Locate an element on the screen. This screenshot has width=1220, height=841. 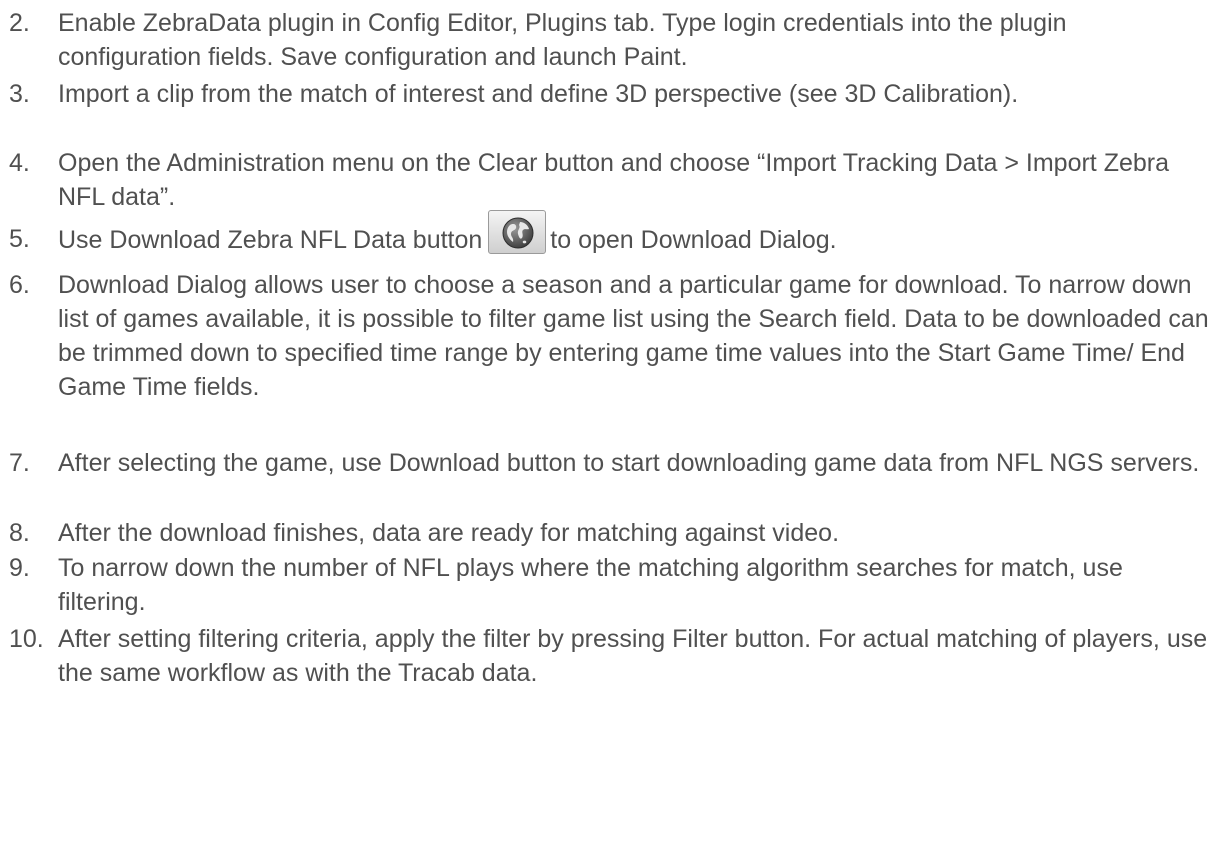
step-5: 5. Use Download Zebra NFL Data button to is located at coordinates (421, 233).